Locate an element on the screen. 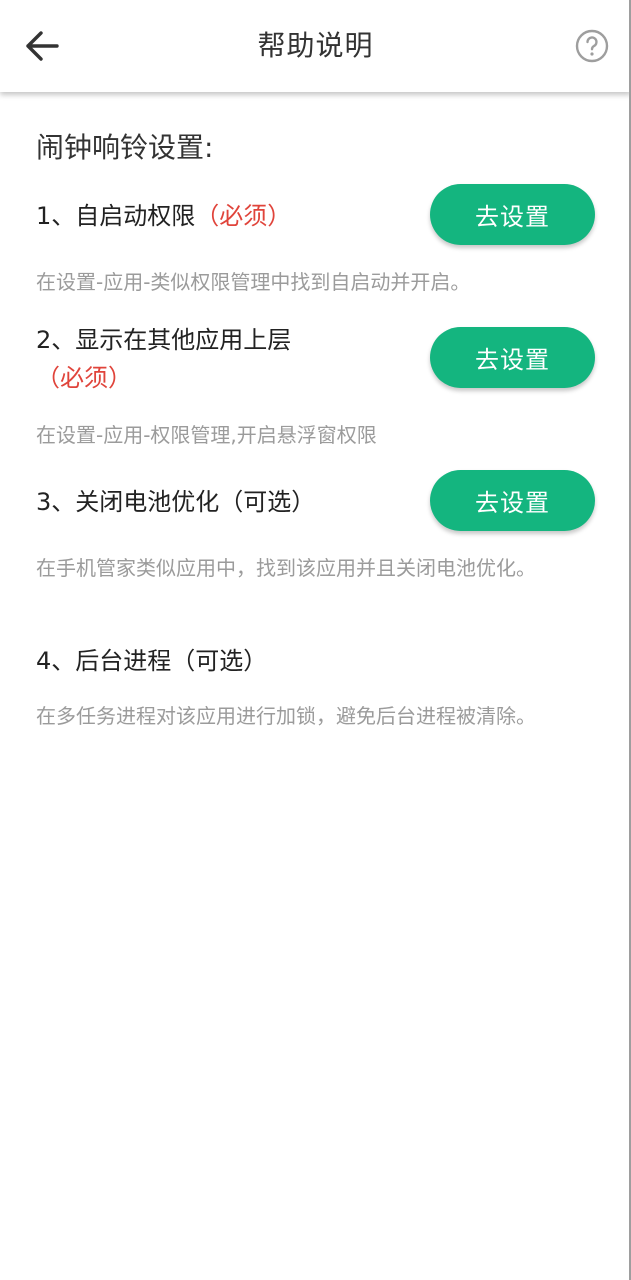 This screenshot has height=1280, width=631. item-description-overlay: 在设置-应用-权限管理,开启悬浮窗权限 is located at coordinates (206, 435).